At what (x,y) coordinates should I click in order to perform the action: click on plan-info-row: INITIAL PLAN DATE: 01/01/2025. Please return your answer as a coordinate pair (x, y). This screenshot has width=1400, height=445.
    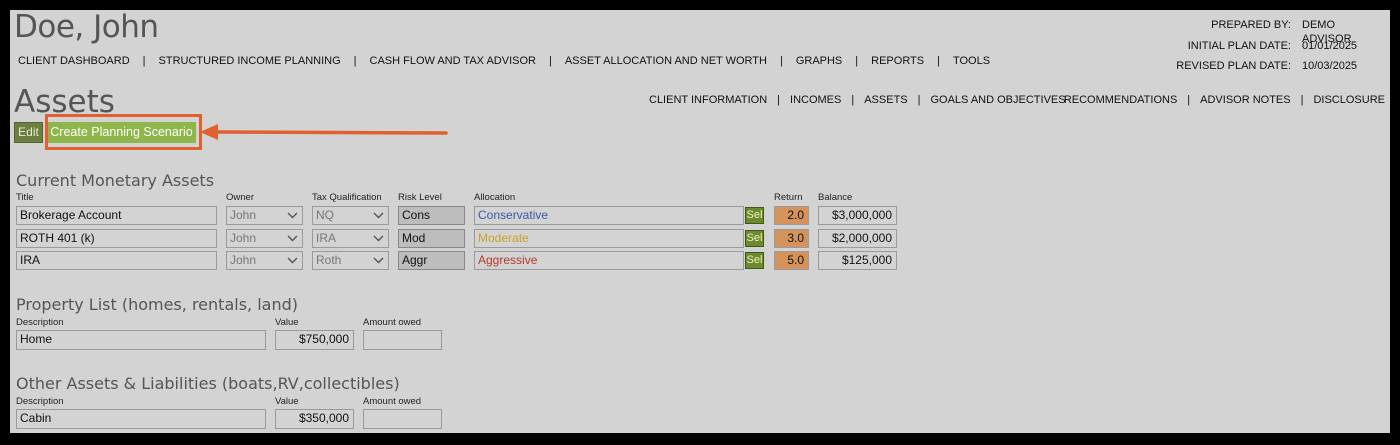
    Looking at the image, I should click on (1230, 49).